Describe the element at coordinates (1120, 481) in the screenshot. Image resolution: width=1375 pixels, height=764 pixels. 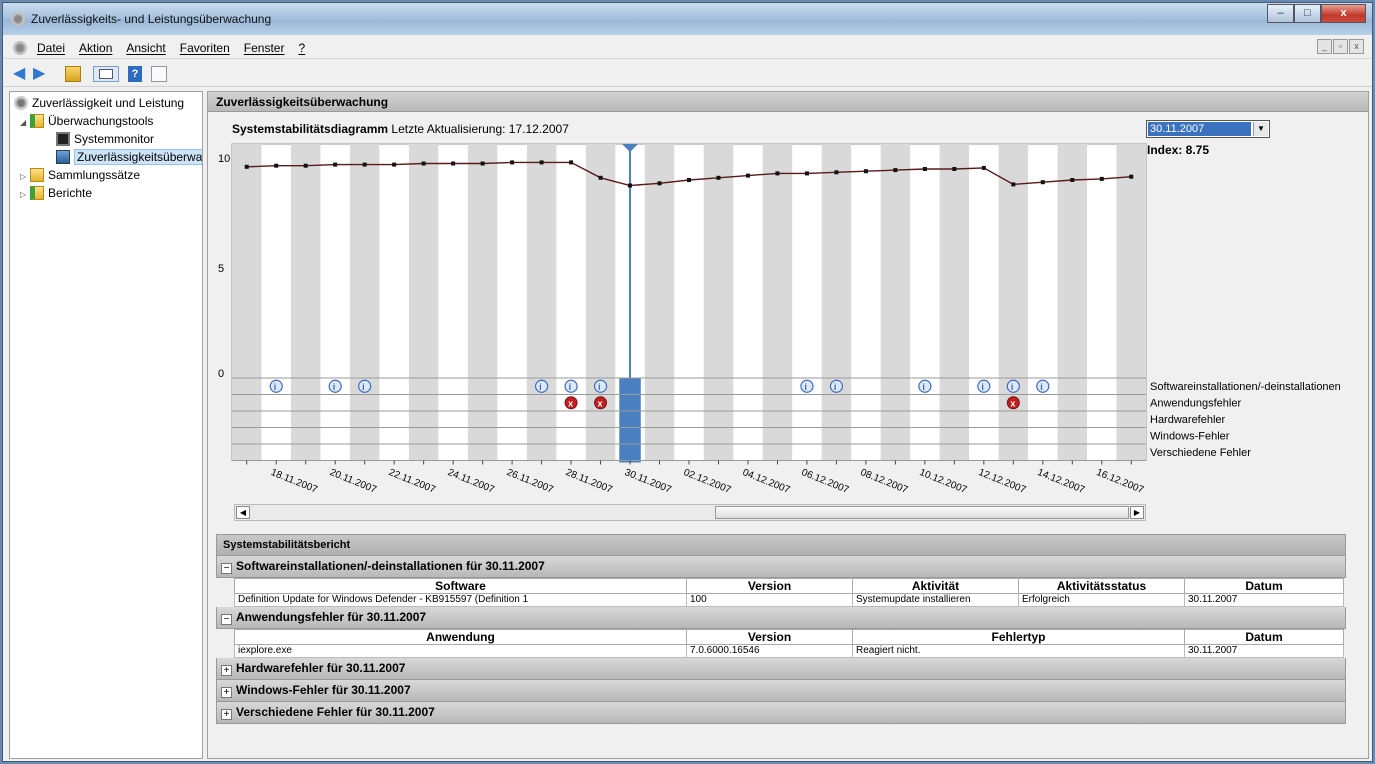
I see `x-tick-label: 16.12.2007` at that location.